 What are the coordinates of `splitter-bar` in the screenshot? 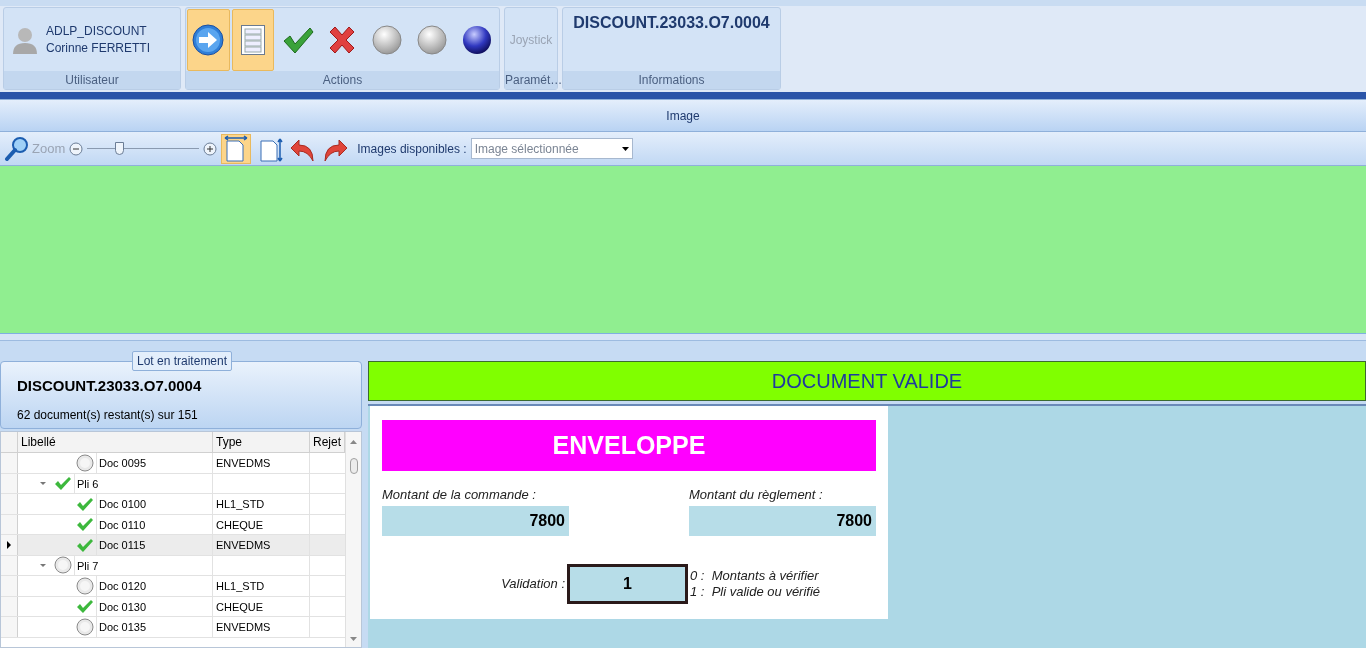 It's located at (683, 96).